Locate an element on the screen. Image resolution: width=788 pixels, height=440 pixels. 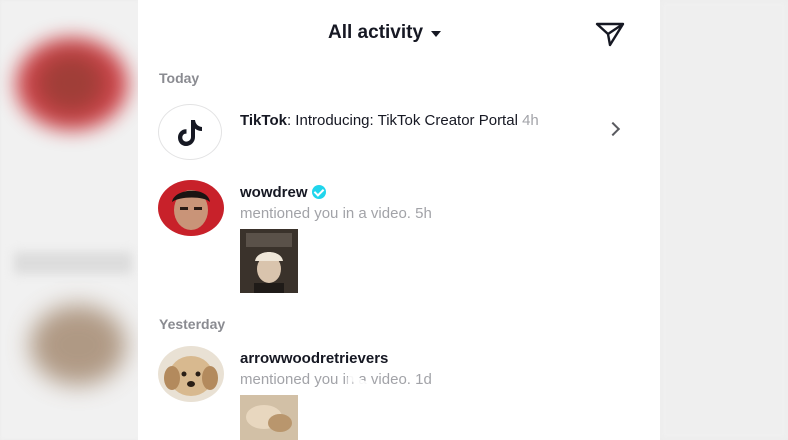
section-today: Today is located at coordinates (179, 78).